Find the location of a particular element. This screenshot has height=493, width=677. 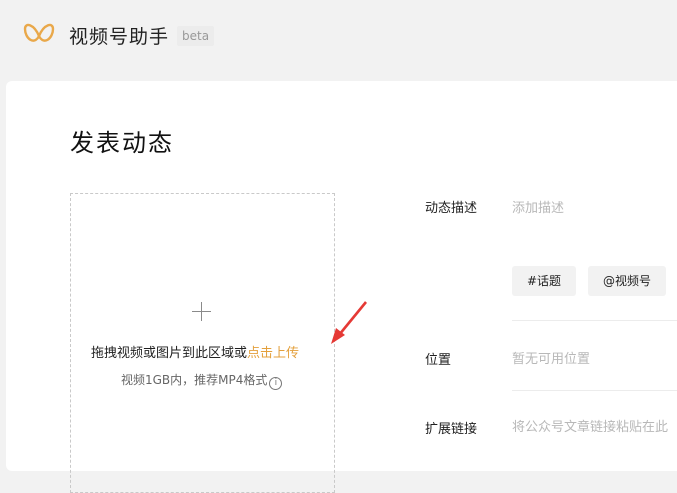

info-icon: i is located at coordinates (276, 383).